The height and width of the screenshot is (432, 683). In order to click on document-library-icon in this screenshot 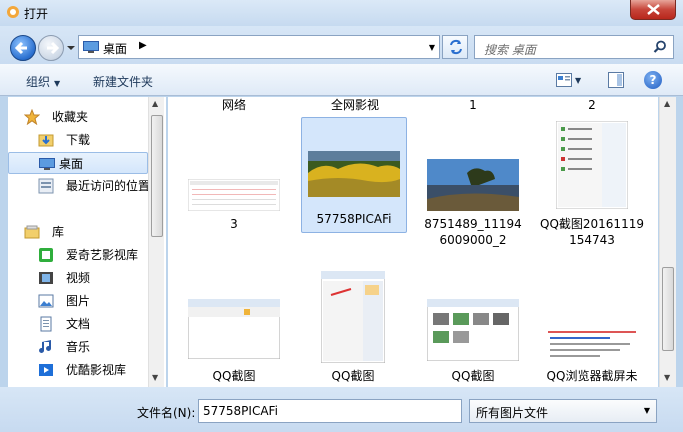, I will do `click(46, 324)`.